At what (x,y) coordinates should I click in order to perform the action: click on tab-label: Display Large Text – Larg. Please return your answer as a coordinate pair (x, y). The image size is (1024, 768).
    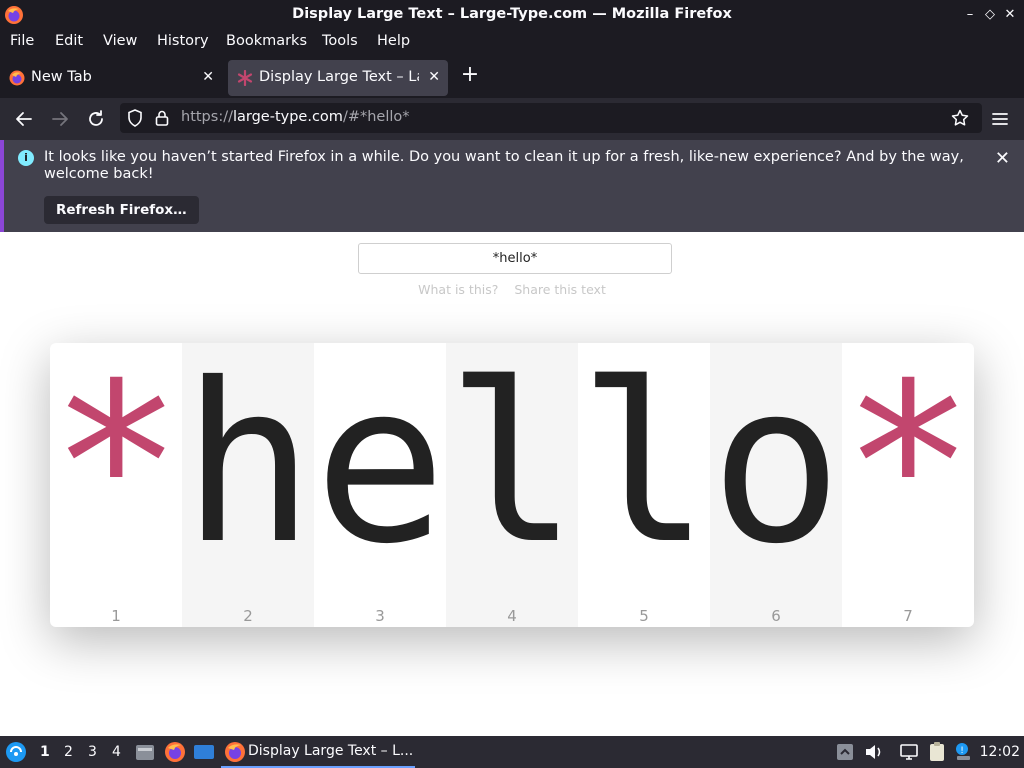
    Looking at the image, I should click on (339, 77).